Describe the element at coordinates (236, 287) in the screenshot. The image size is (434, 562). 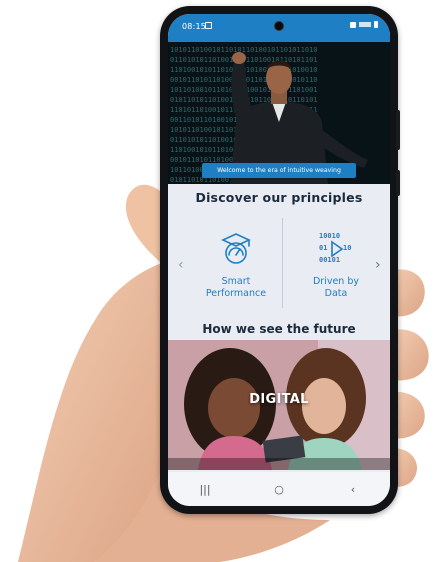
I see `principle-label: Smart Performance` at that location.